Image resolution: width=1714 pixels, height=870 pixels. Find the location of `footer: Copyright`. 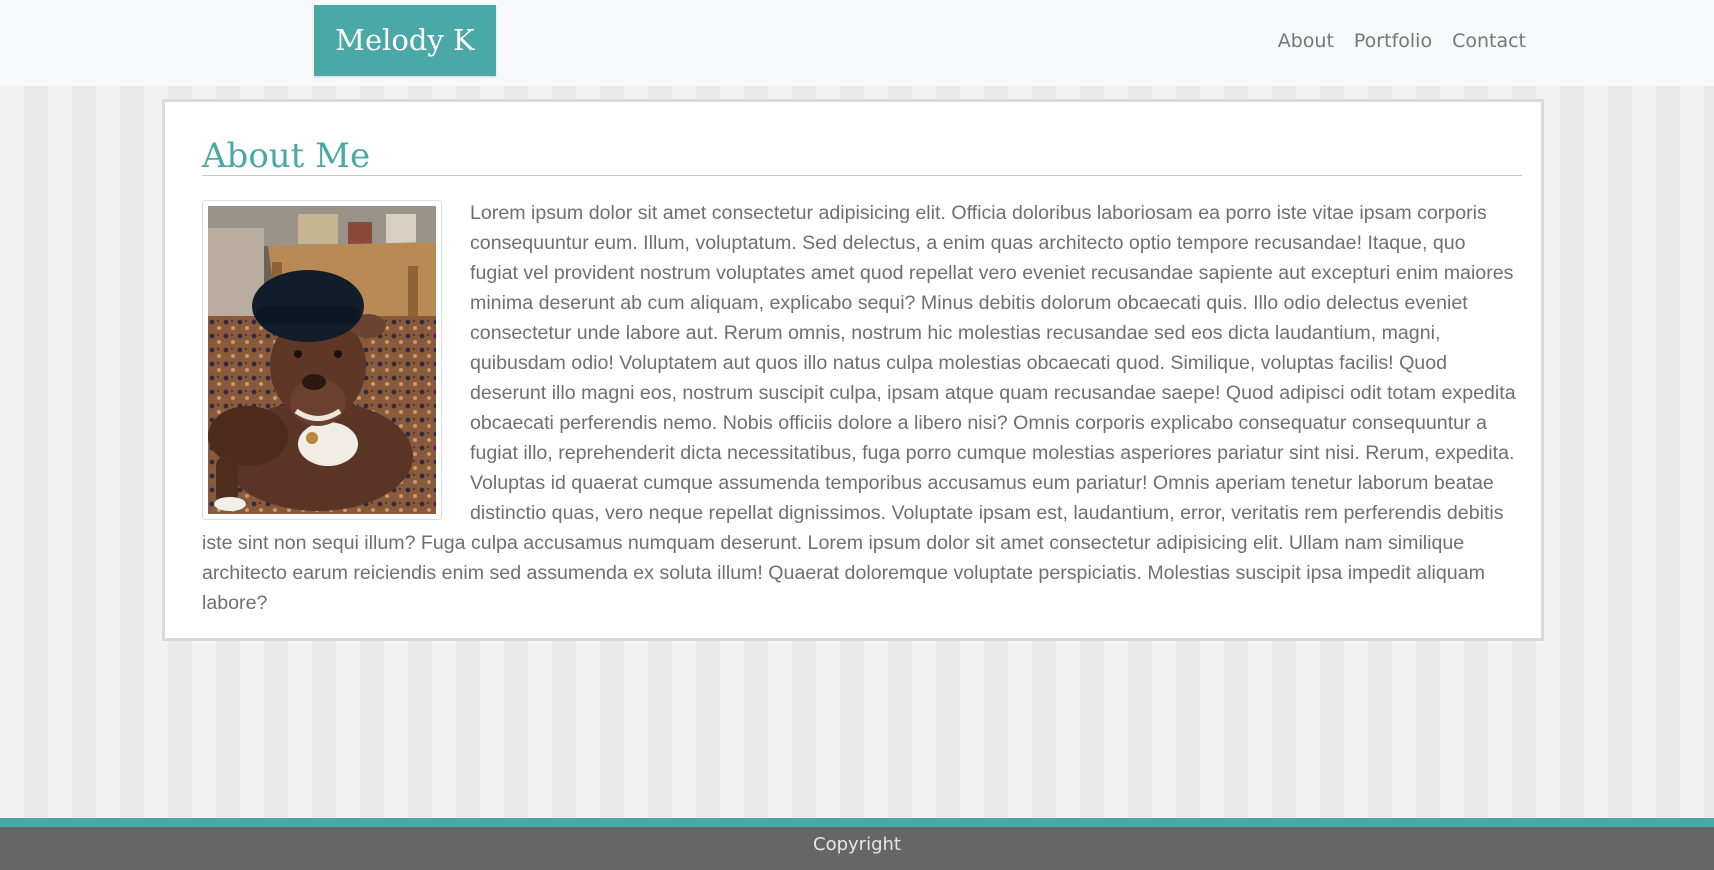

footer: Copyright is located at coordinates (857, 848).